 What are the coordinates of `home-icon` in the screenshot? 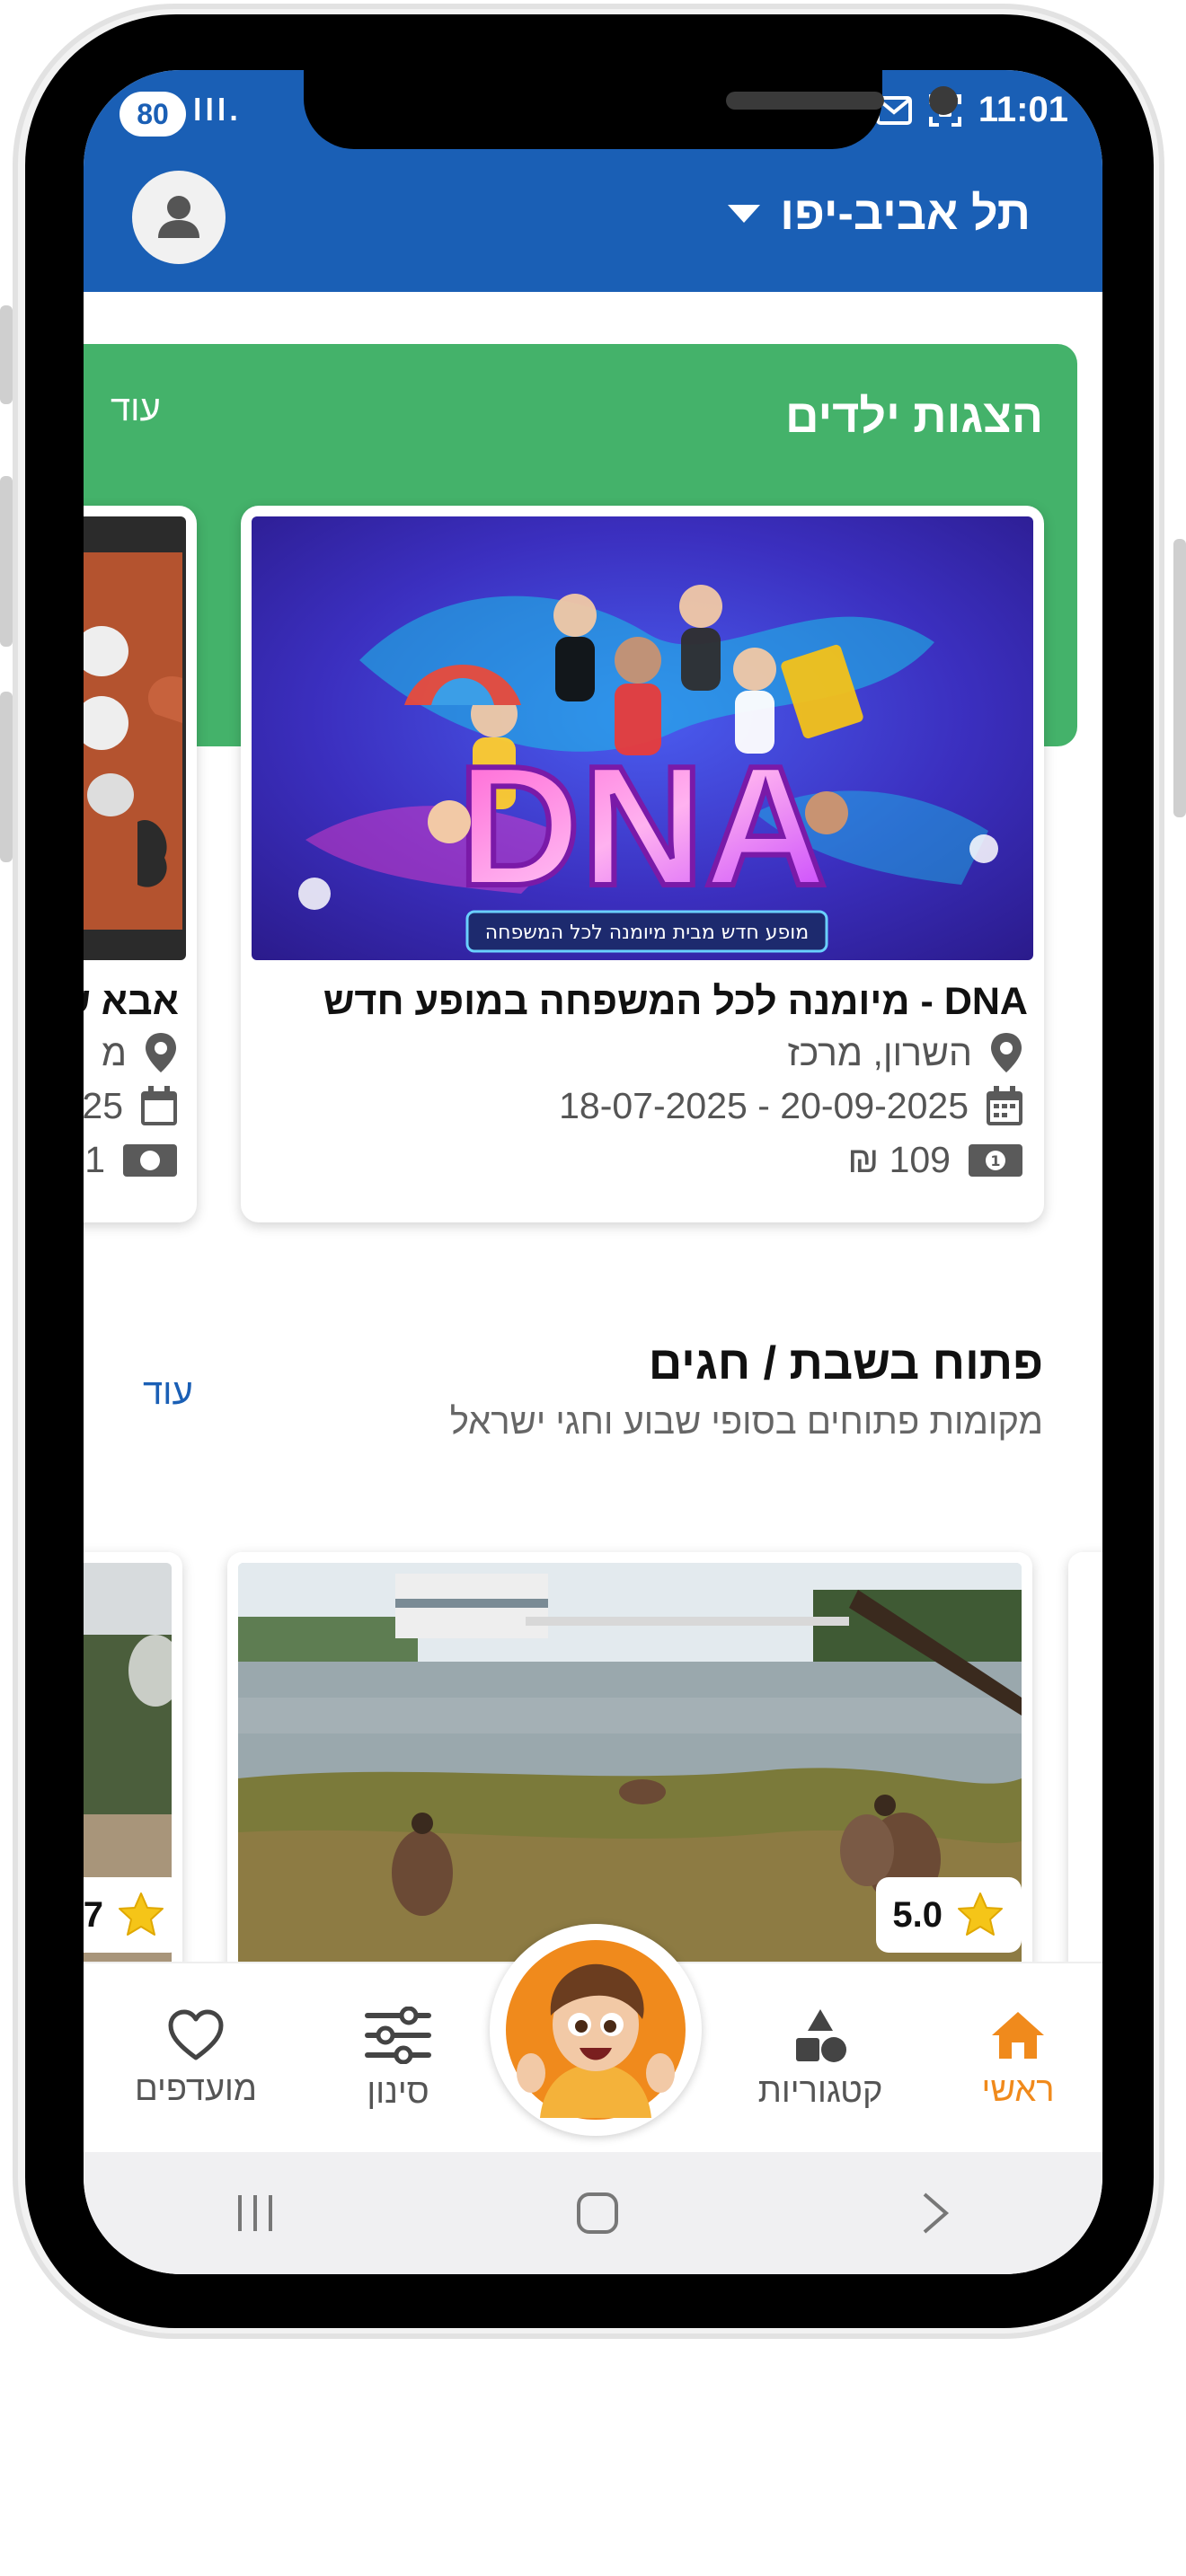 It's located at (1018, 2035).